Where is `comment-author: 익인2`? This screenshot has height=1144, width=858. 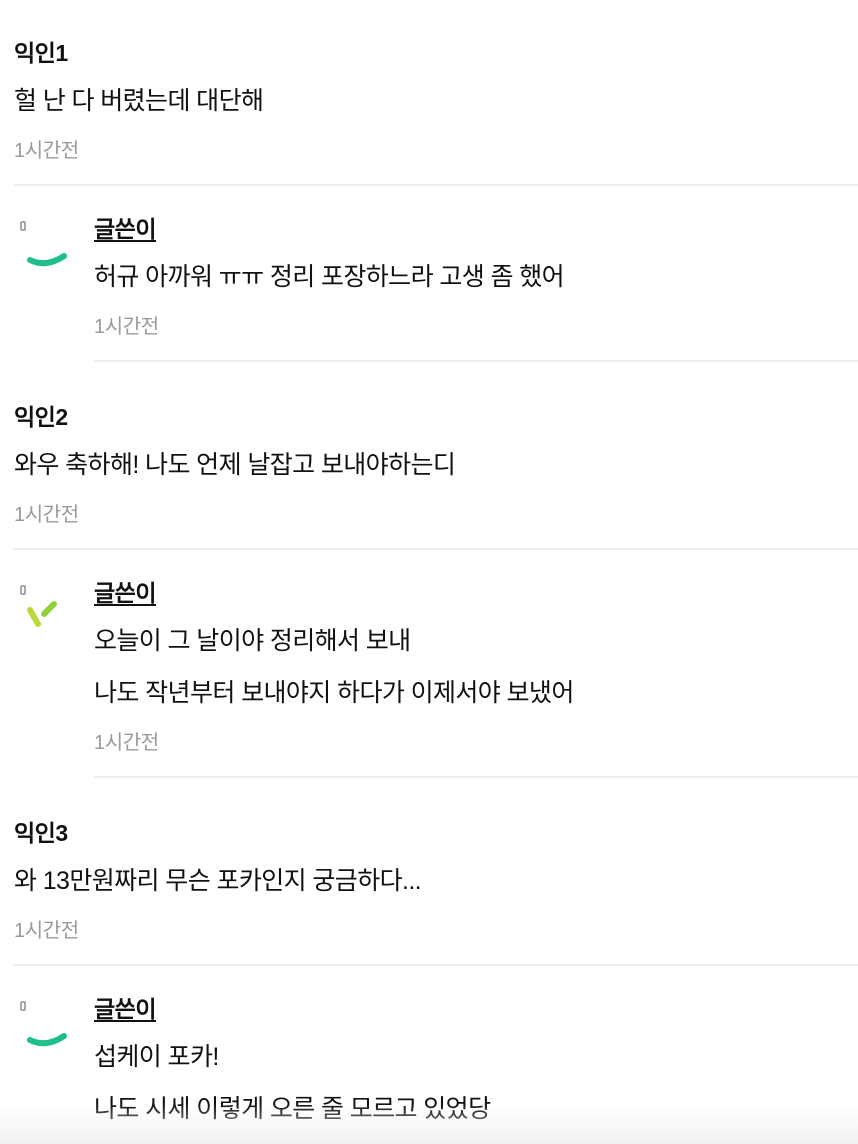
comment-author: 익인2 is located at coordinates (436, 417).